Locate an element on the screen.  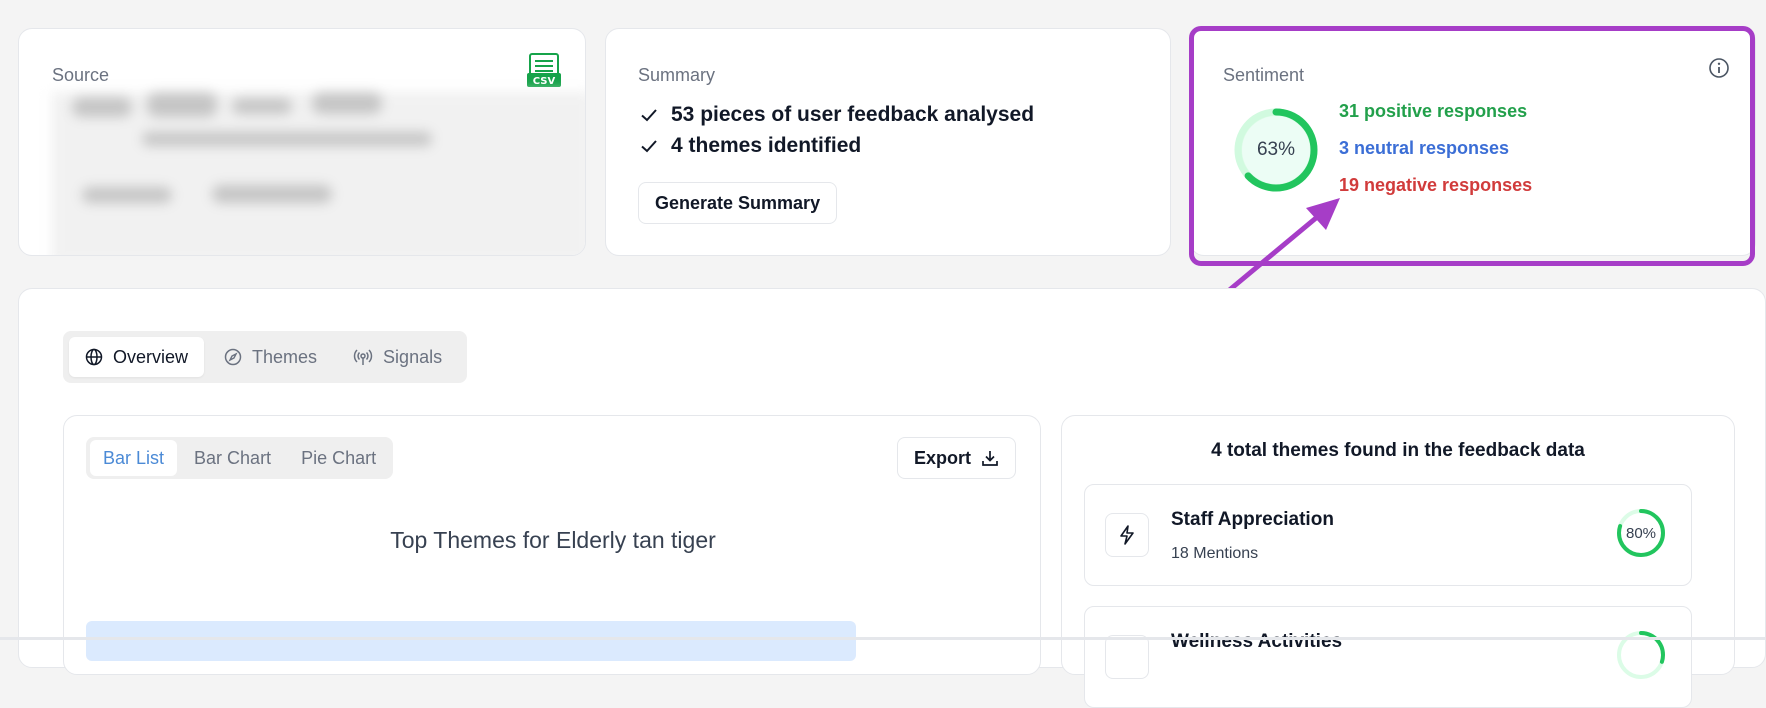
sentiment-percent: 63% is located at coordinates (1276, 149).